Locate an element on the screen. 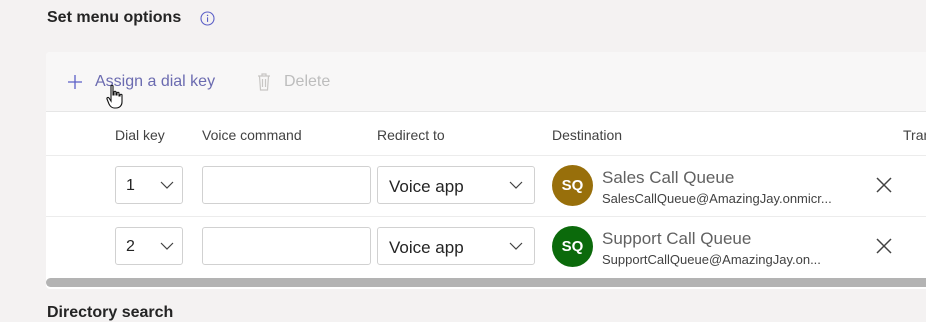  dial-key-value: 1 is located at coordinates (130, 185).